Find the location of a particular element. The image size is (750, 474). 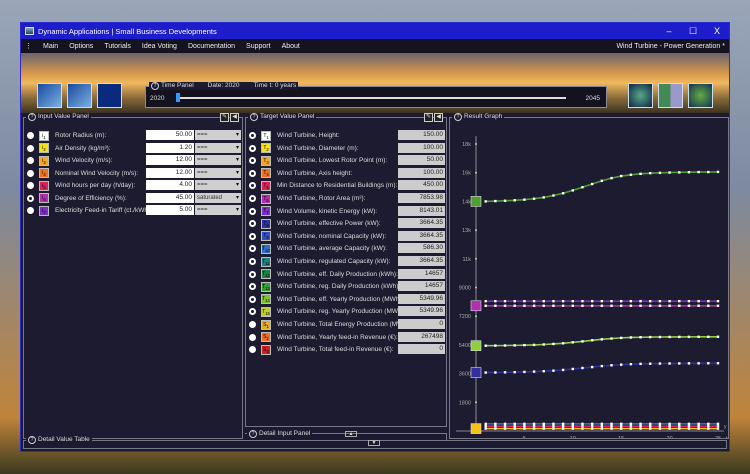

maximize-button: ☐ is located at coordinates (693, 31).